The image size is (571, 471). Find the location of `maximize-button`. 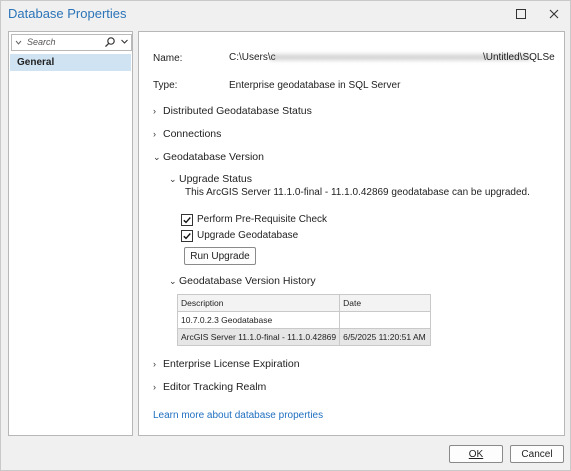

maximize-button is located at coordinates (521, 14).